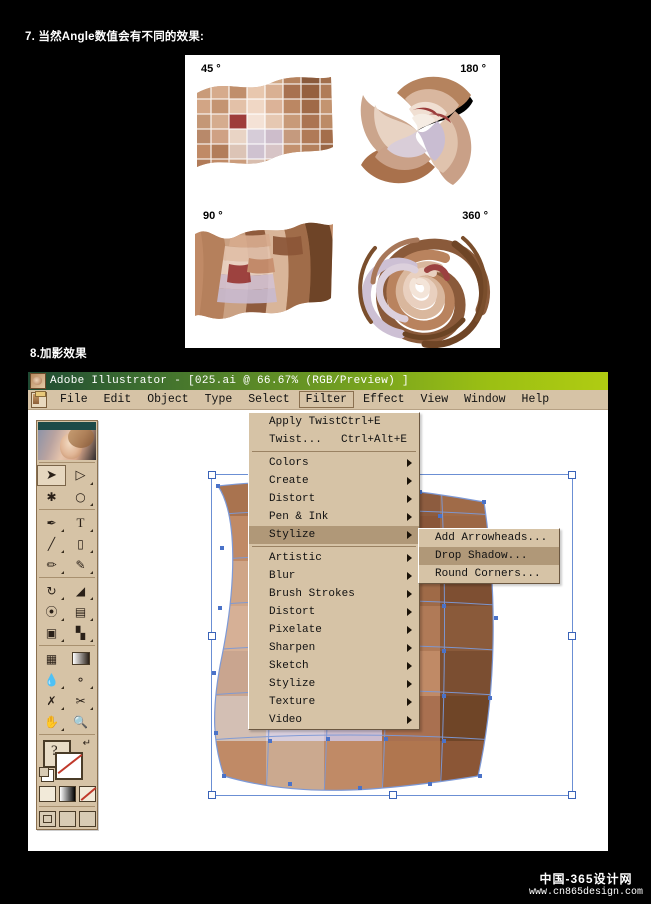  Describe the element at coordinates (536, 399) in the screenshot. I see `menu-item-help: Help` at that location.